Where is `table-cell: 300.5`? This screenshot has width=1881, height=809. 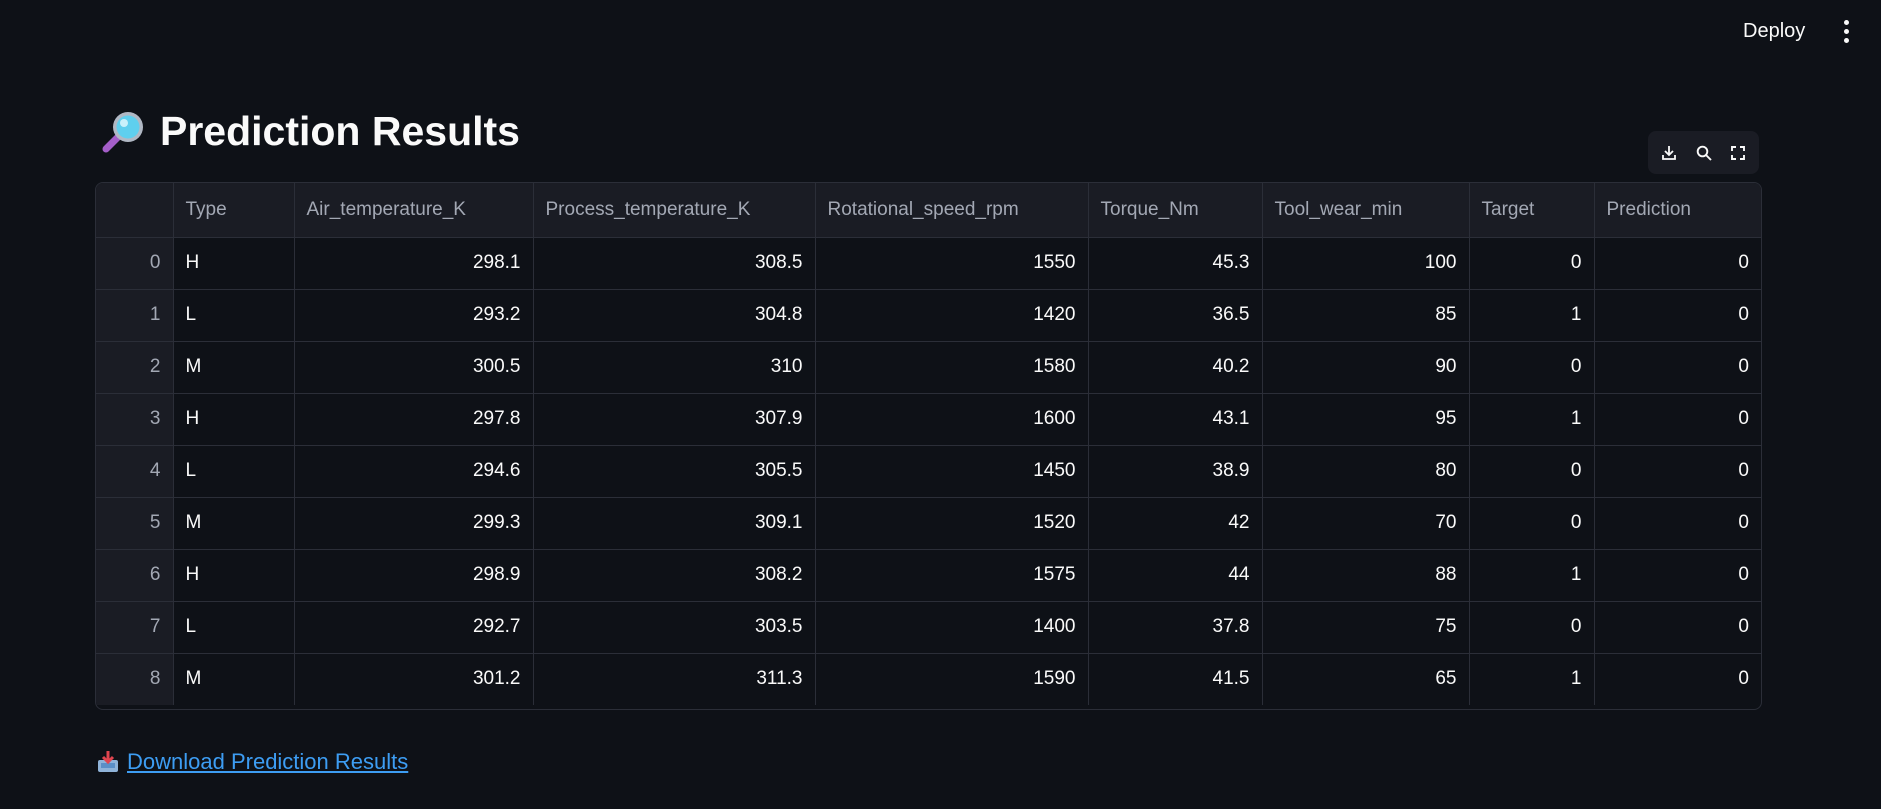
table-cell: 300.5 is located at coordinates (414, 367).